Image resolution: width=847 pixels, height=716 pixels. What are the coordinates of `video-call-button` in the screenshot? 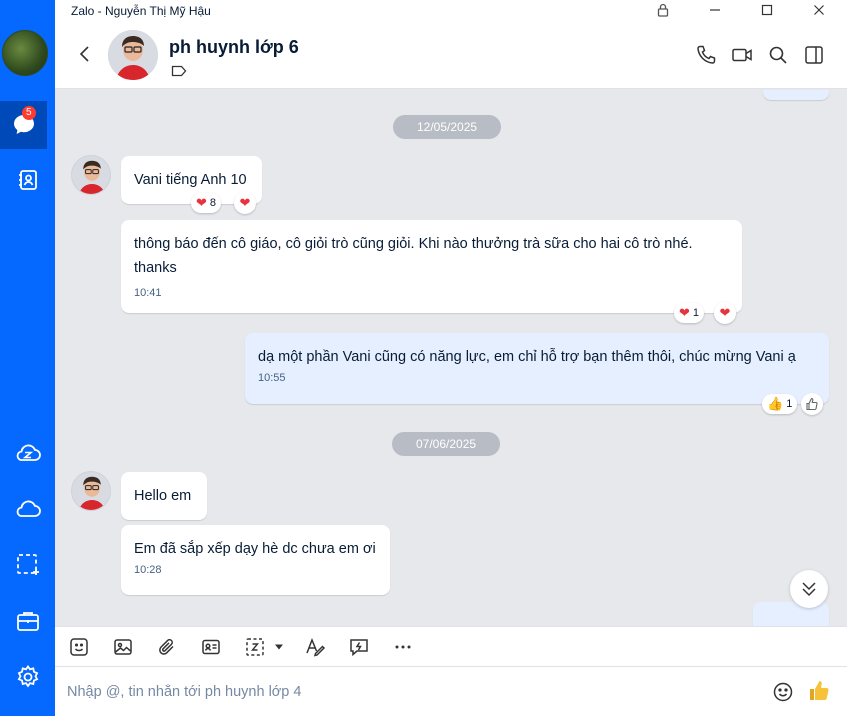 It's located at (742, 55).